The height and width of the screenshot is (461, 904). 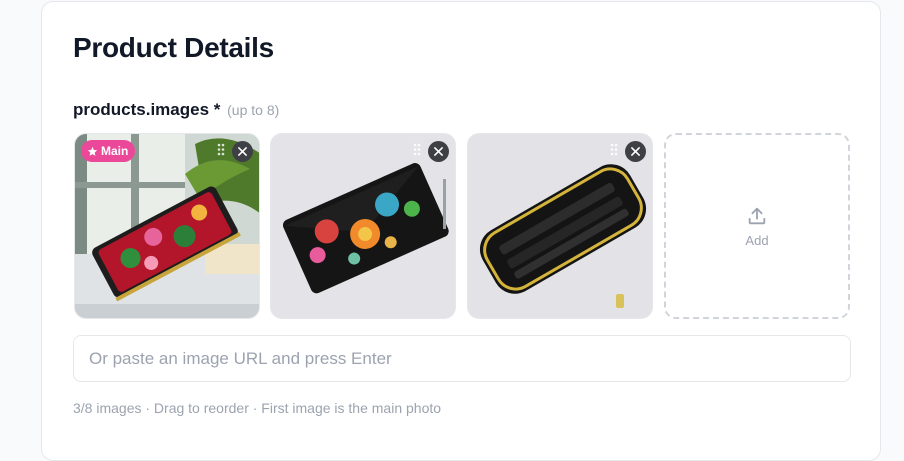 What do you see at coordinates (141, 109) in the screenshot?
I see `field-label-text: products.images` at bounding box center [141, 109].